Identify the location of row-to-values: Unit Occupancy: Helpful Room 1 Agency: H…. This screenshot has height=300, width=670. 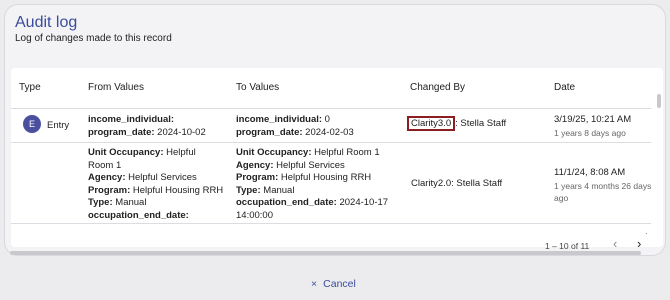
(312, 184).